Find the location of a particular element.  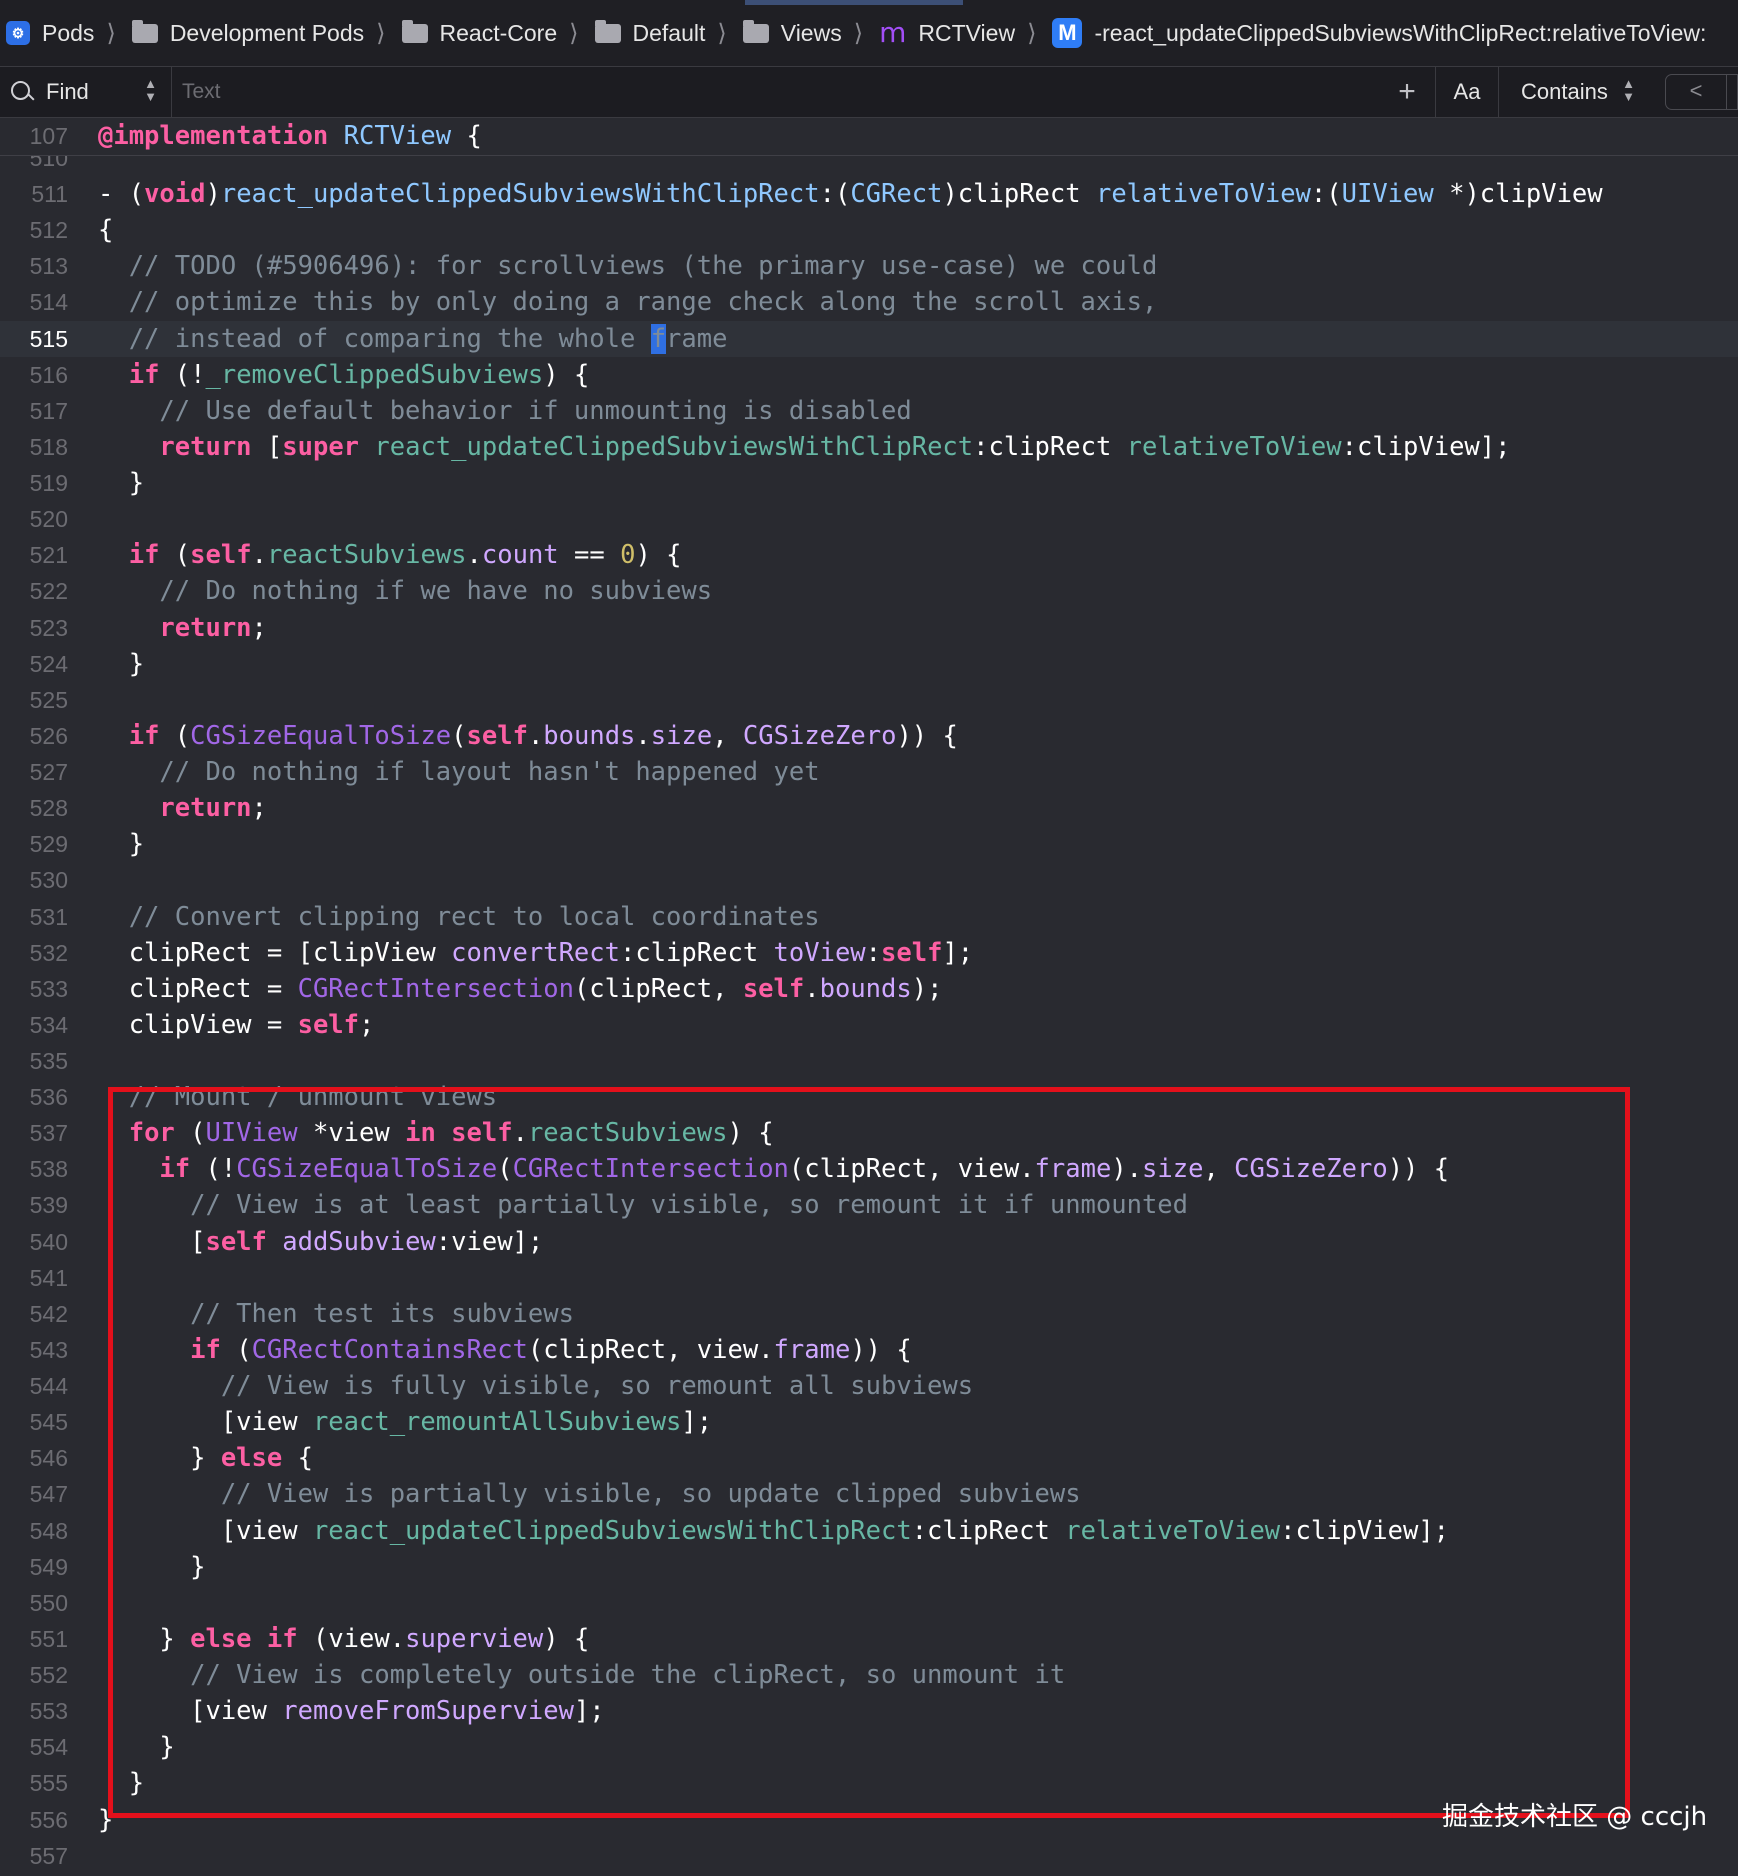

code-token: UIView is located at coordinates (1387, 194).